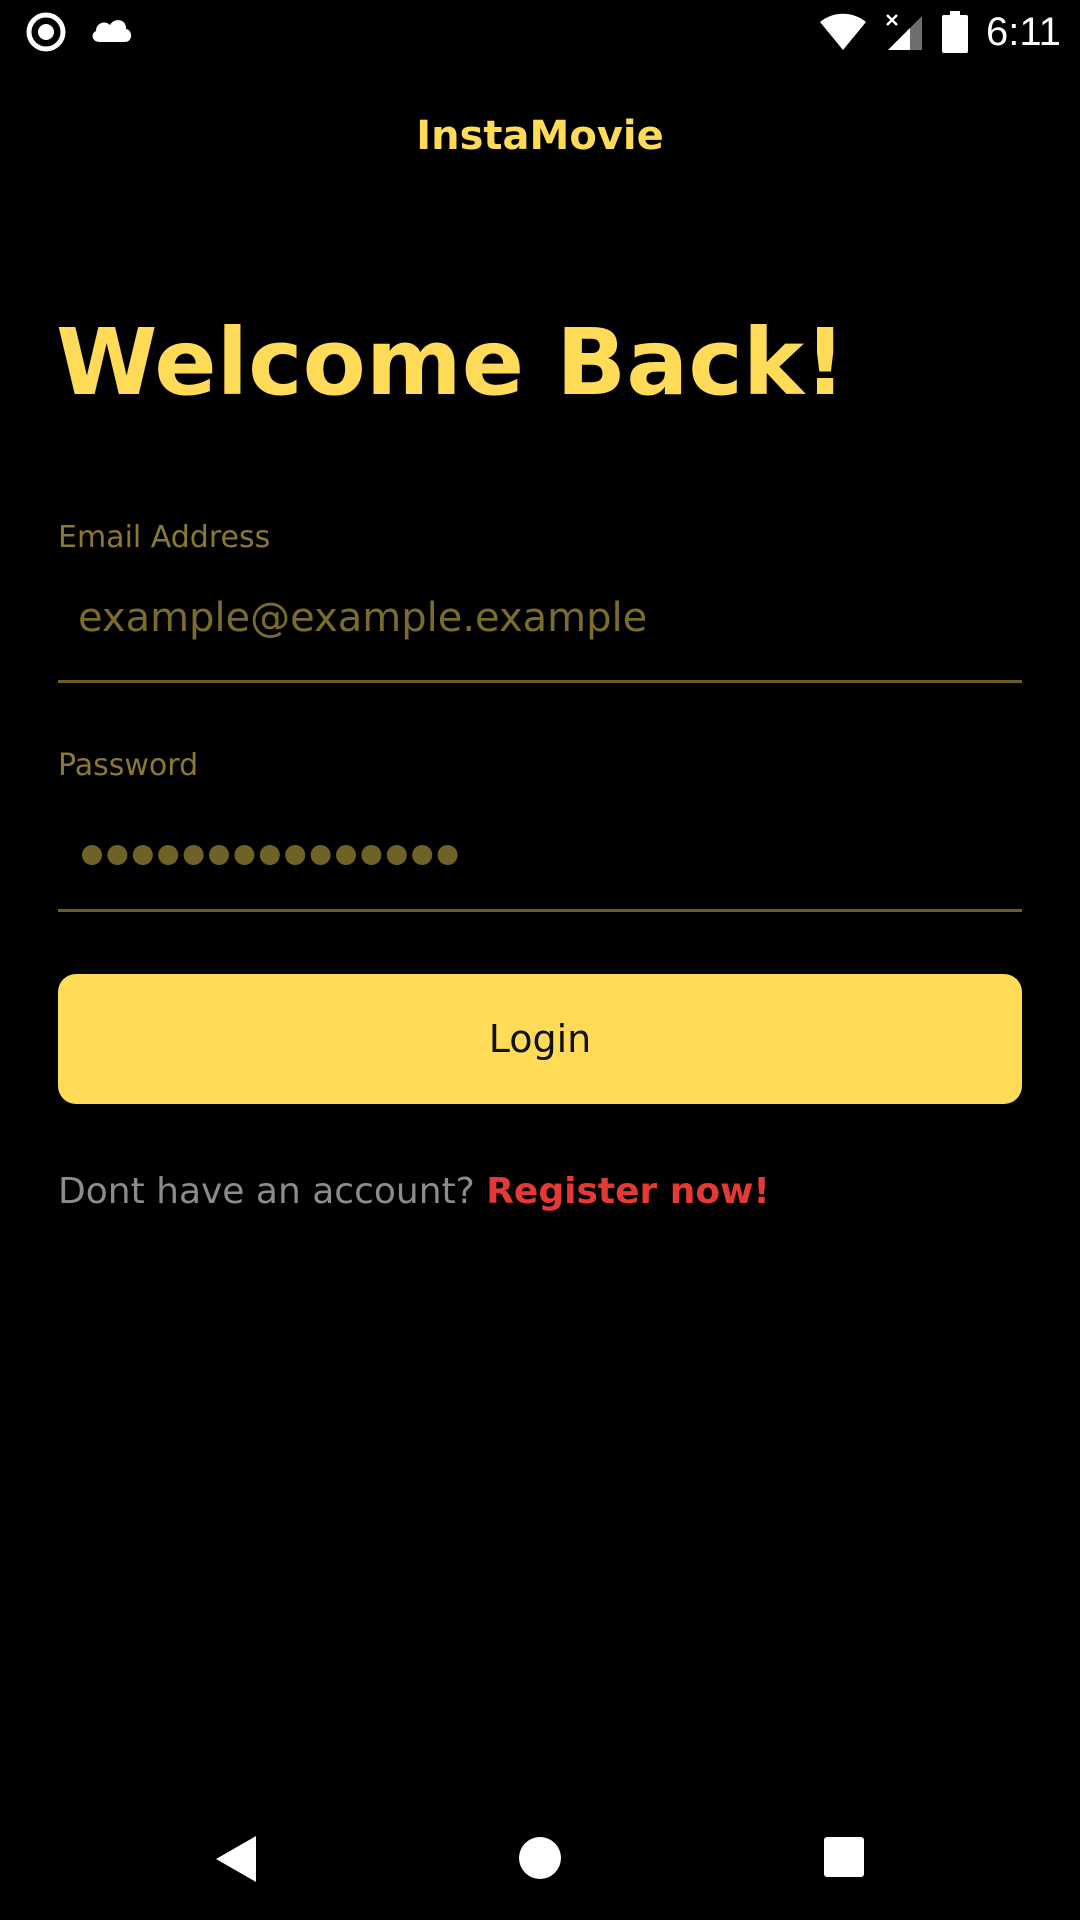 Image resolution: width=1080 pixels, height=1920 pixels. What do you see at coordinates (46, 32) in the screenshot?
I see `record-icon` at bounding box center [46, 32].